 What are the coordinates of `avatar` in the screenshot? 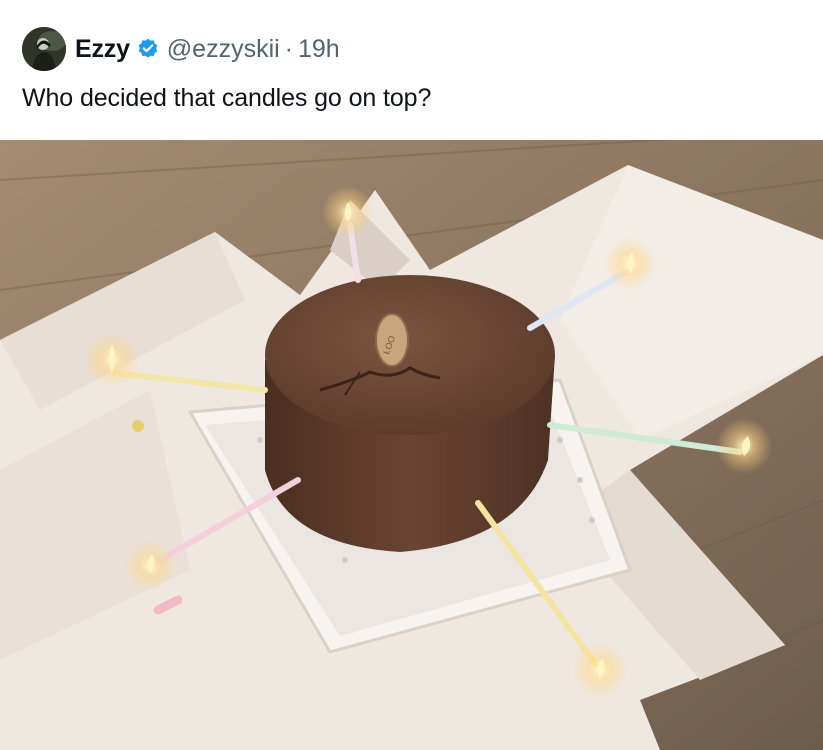 It's located at (44, 49).